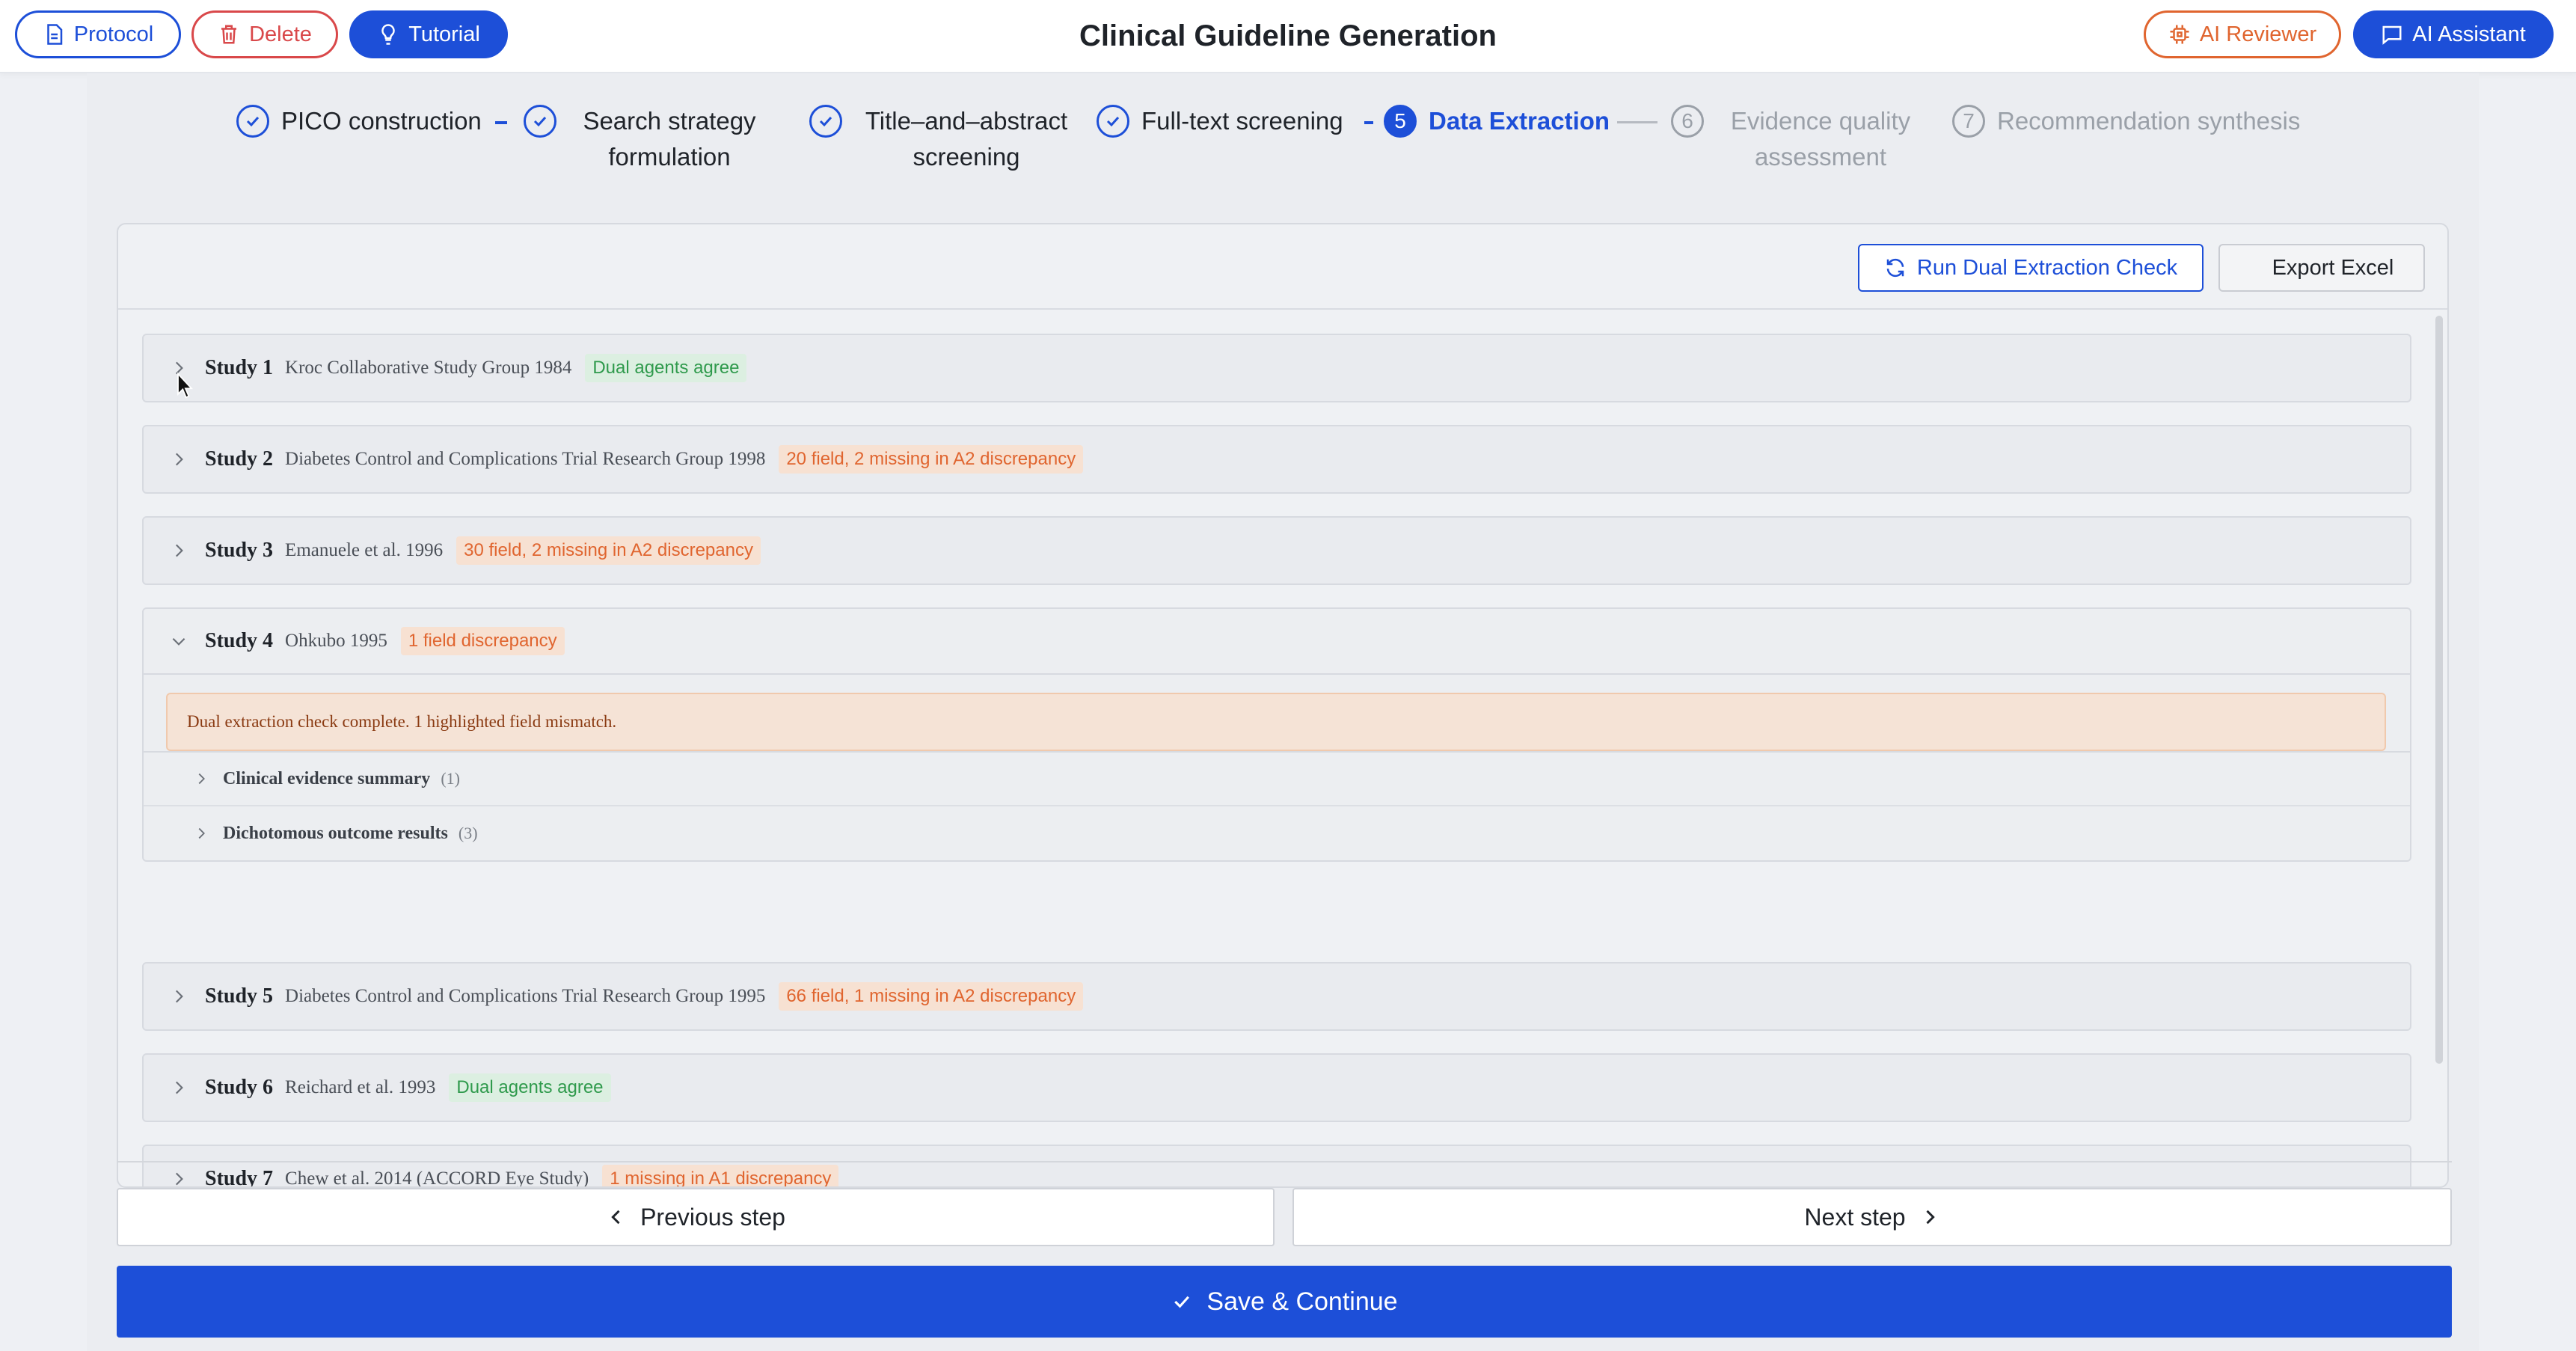  What do you see at coordinates (335, 833) in the screenshot?
I see `section-title: Dichotomous outcome results` at bounding box center [335, 833].